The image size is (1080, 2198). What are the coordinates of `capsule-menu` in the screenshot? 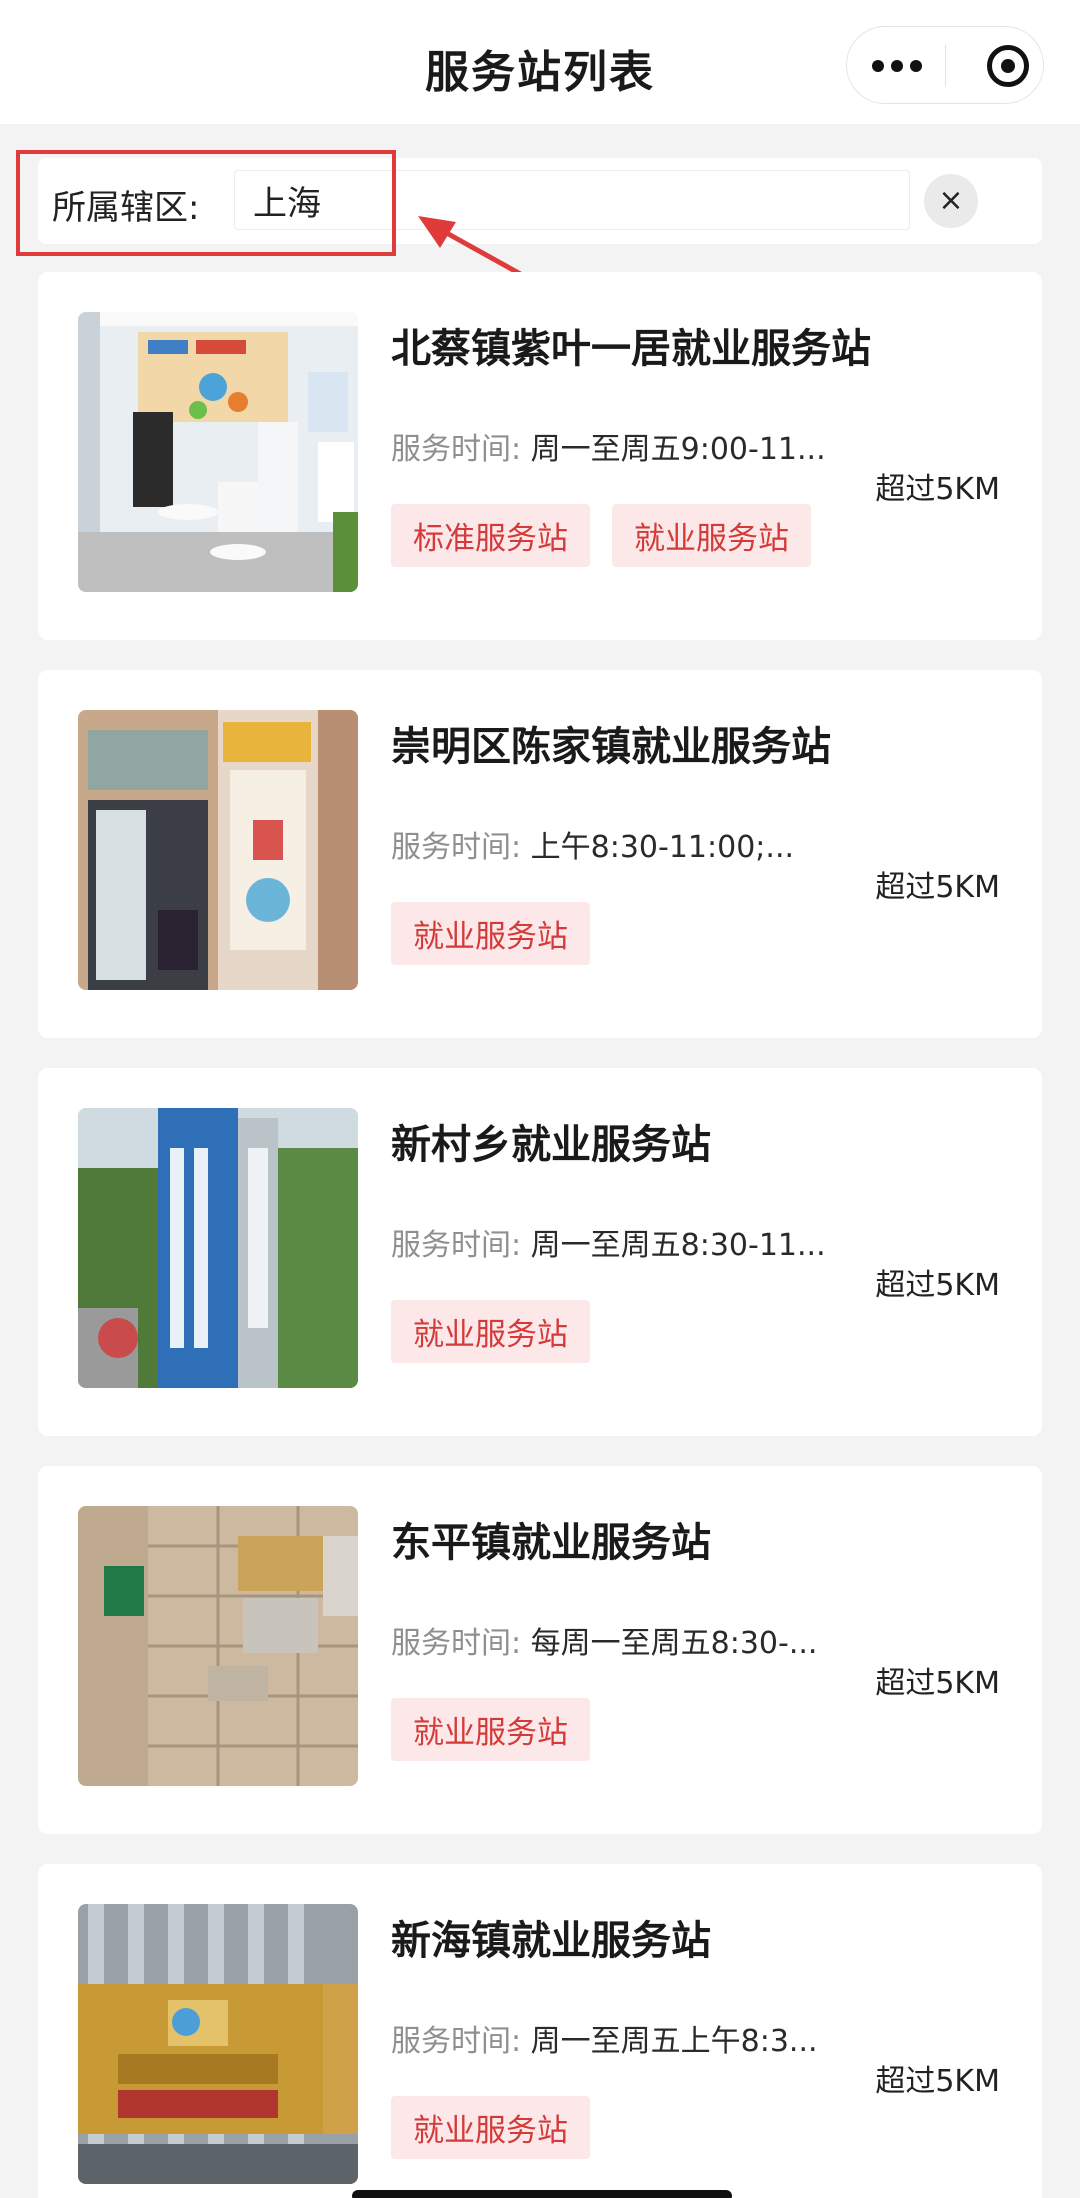 It's located at (945, 65).